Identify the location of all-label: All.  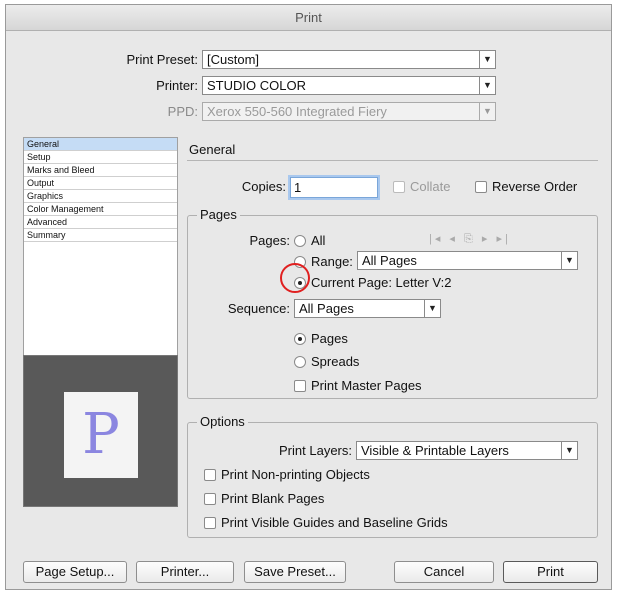
(318, 240).